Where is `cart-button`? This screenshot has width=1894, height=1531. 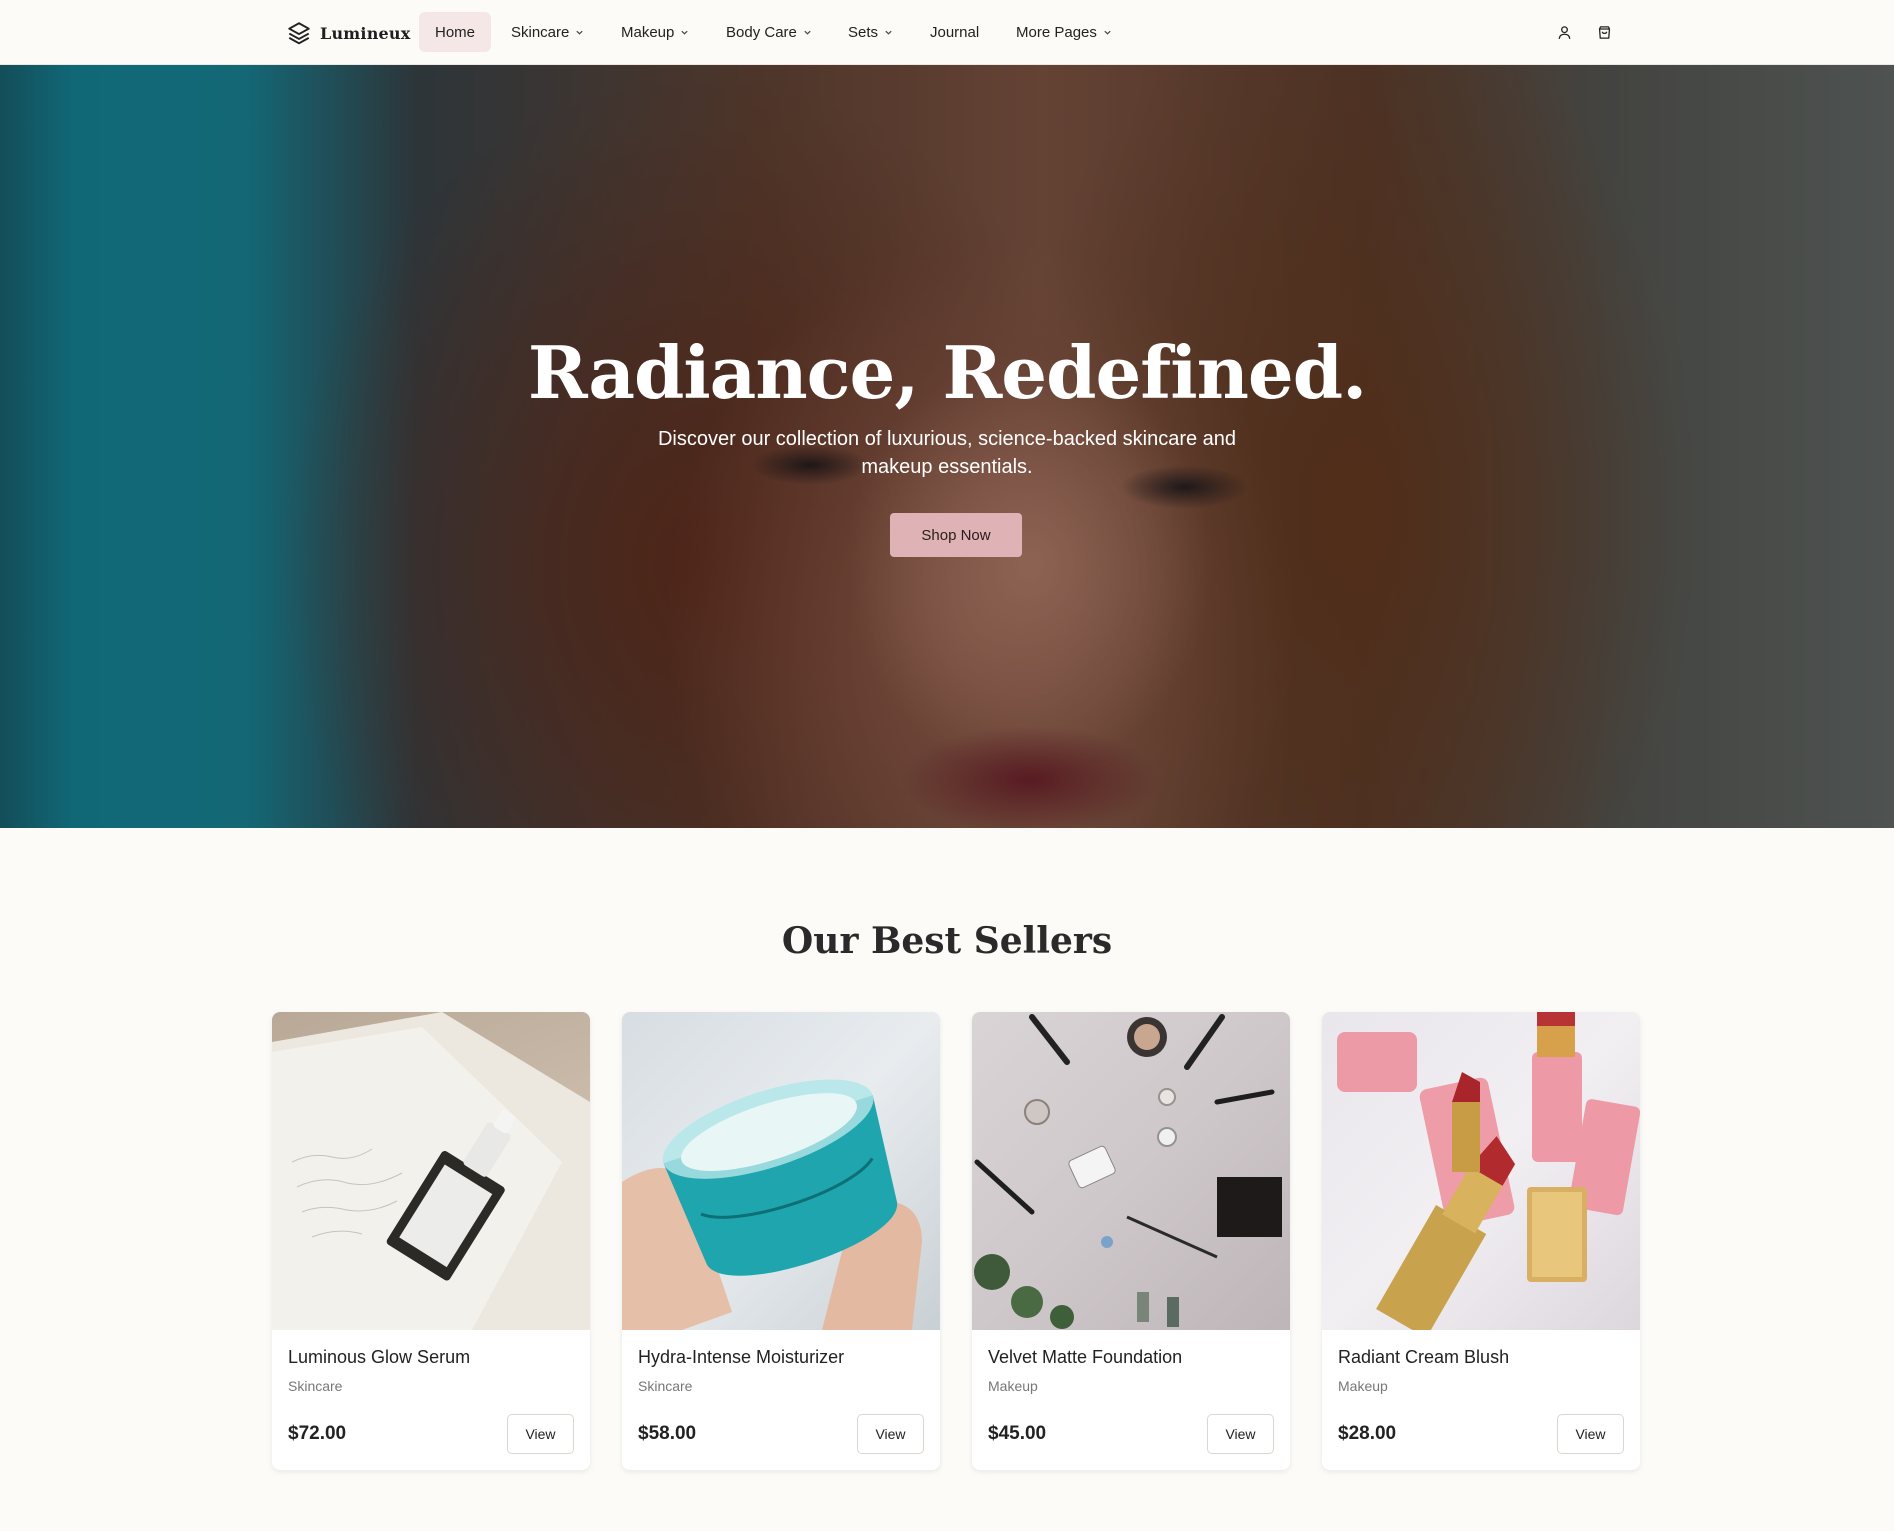 cart-button is located at coordinates (1604, 32).